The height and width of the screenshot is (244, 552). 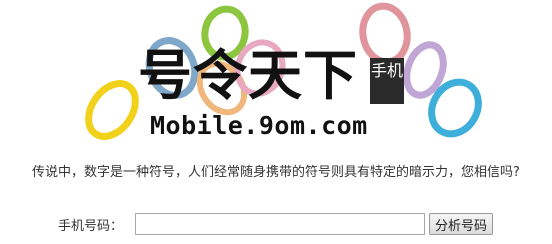 What do you see at coordinates (91, 226) in the screenshot?
I see `phone-number-label: 手机号码：` at bounding box center [91, 226].